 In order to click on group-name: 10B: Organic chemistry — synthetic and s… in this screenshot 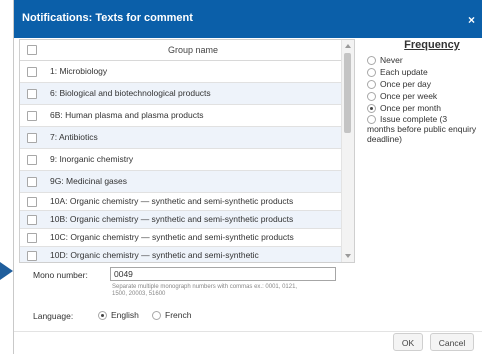, I will do `click(193, 219)`.